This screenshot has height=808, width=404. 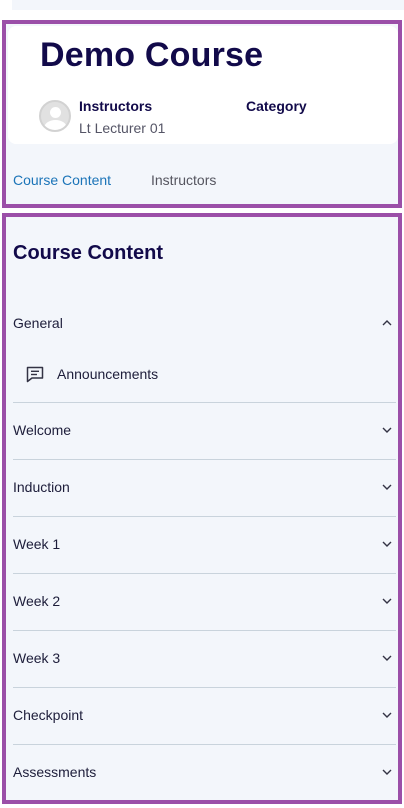 What do you see at coordinates (37, 601) in the screenshot?
I see `section-label: Week 2` at bounding box center [37, 601].